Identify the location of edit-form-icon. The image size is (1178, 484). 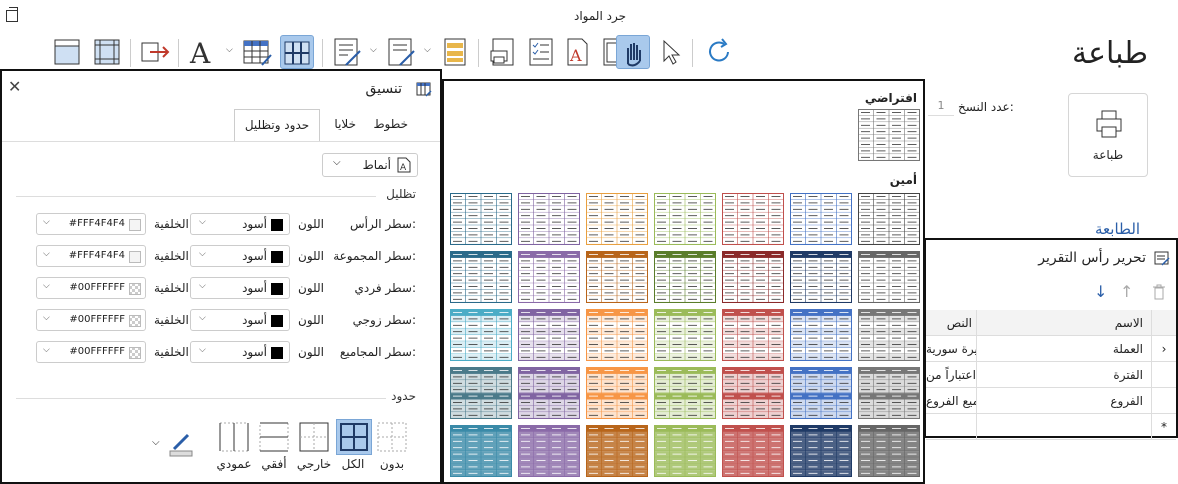
(347, 52).